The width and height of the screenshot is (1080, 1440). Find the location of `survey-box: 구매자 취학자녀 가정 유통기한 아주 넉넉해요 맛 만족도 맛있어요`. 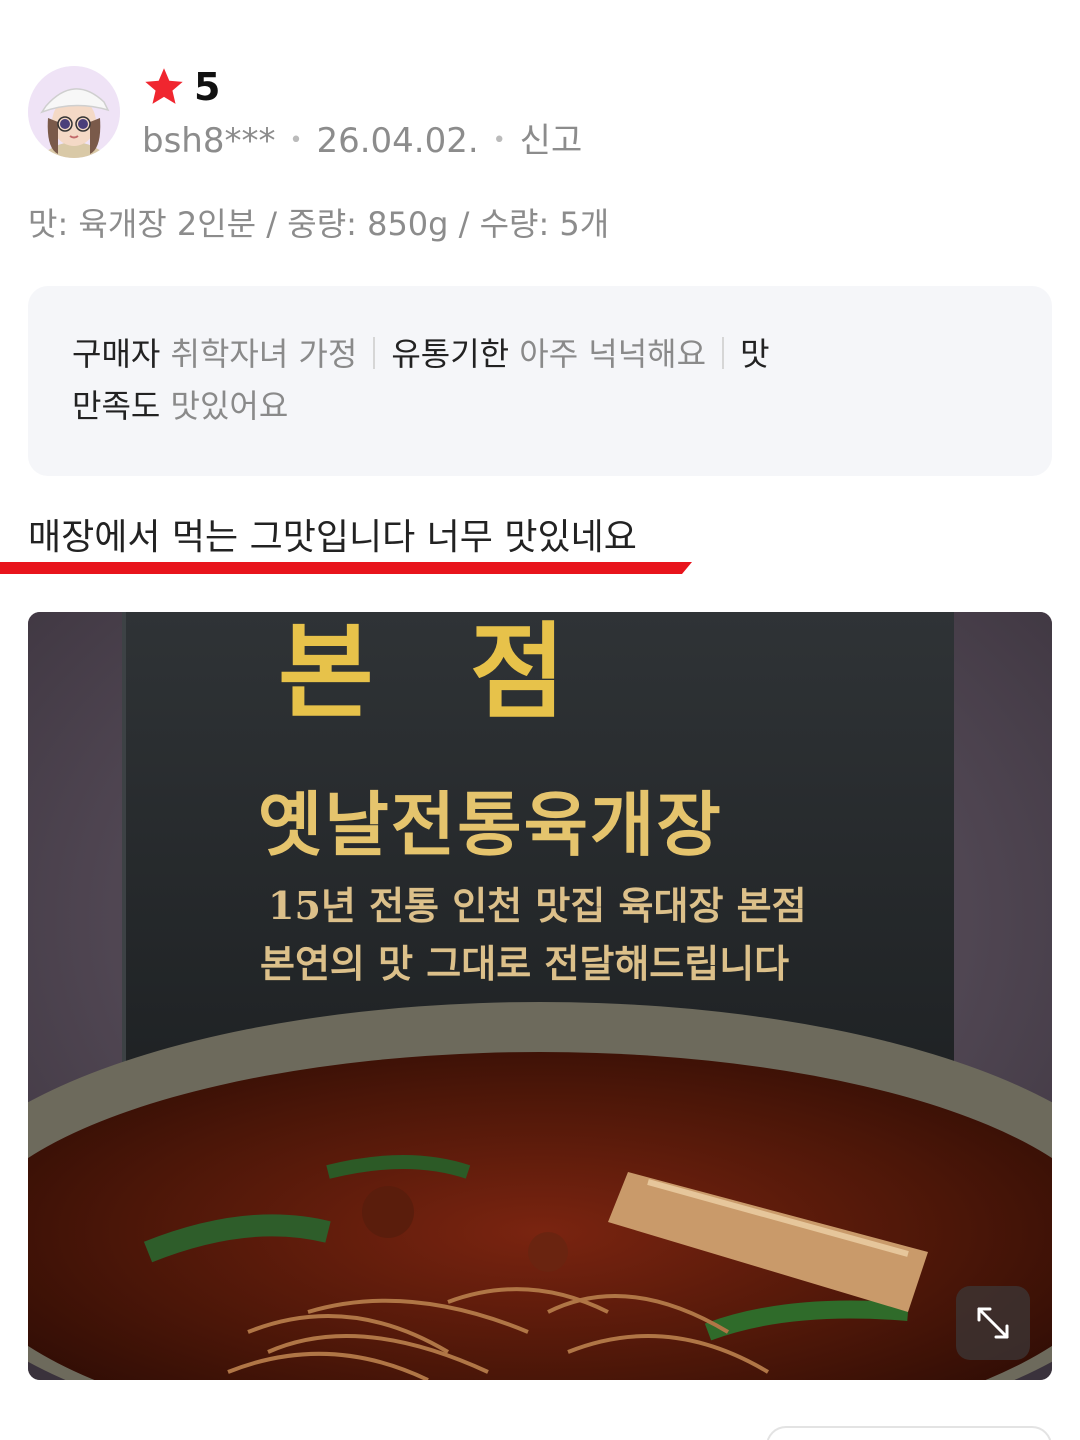

survey-box: 구매자 취학자녀 가정 유통기한 아주 넉넉해요 맛 만족도 맛있어요 is located at coordinates (540, 381).